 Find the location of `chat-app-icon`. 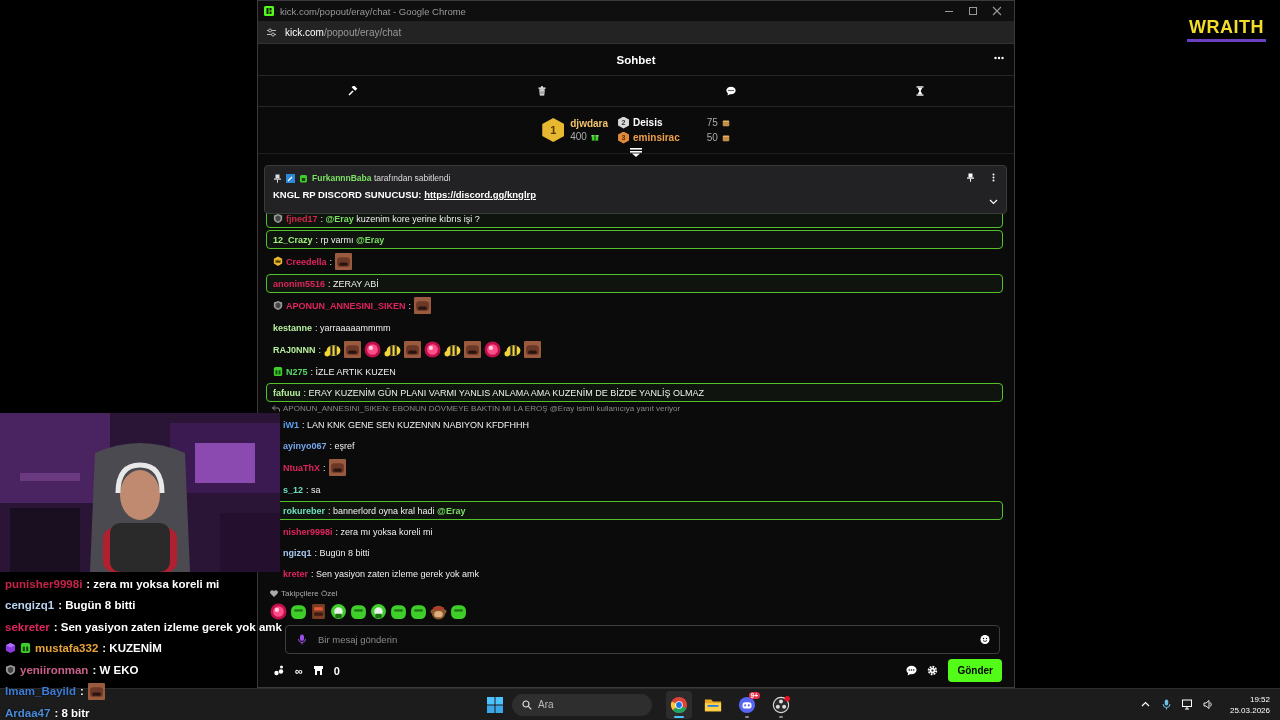

chat-app-icon is located at coordinates (747, 704).